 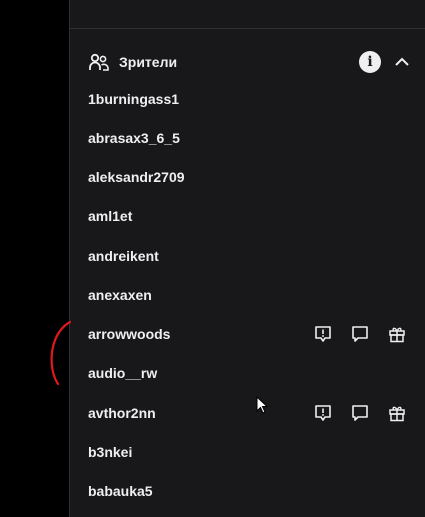 What do you see at coordinates (120, 295) in the screenshot?
I see `viewer-username: anexaxen` at bounding box center [120, 295].